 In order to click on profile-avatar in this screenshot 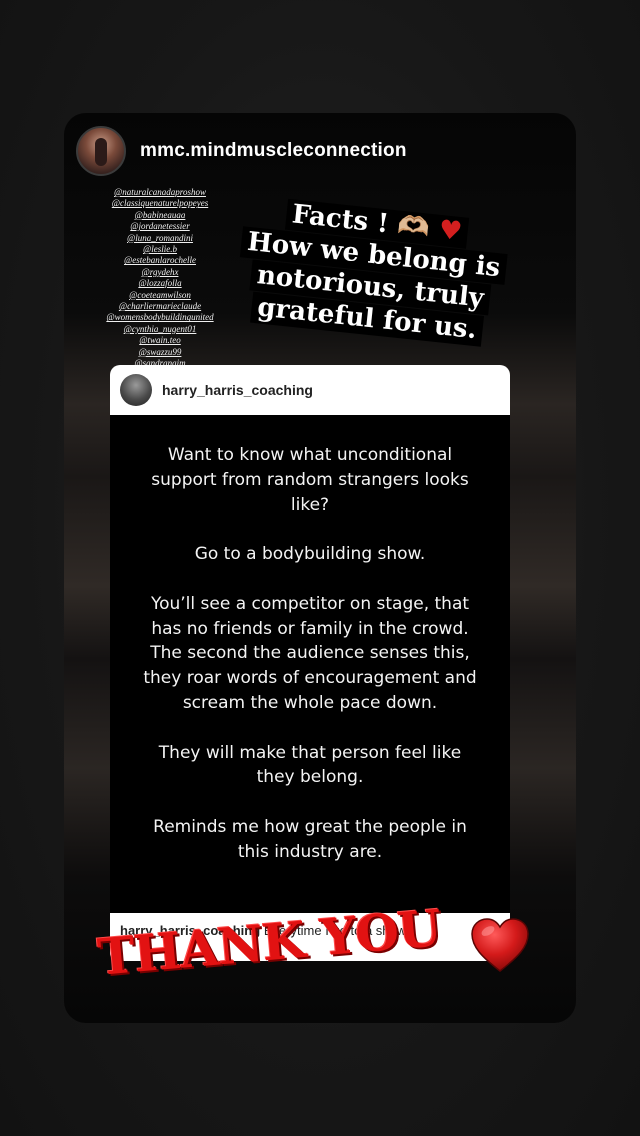, I will do `click(101, 151)`.